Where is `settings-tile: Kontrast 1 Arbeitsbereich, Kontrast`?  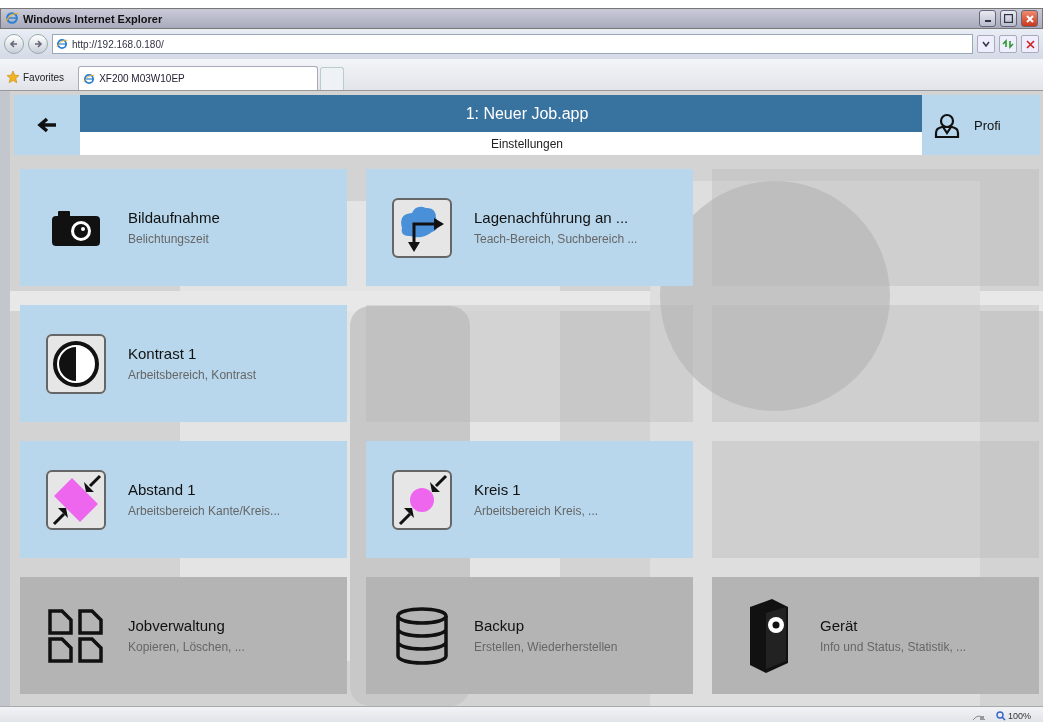 settings-tile: Kontrast 1 Arbeitsbereich, Kontrast is located at coordinates (183, 363).